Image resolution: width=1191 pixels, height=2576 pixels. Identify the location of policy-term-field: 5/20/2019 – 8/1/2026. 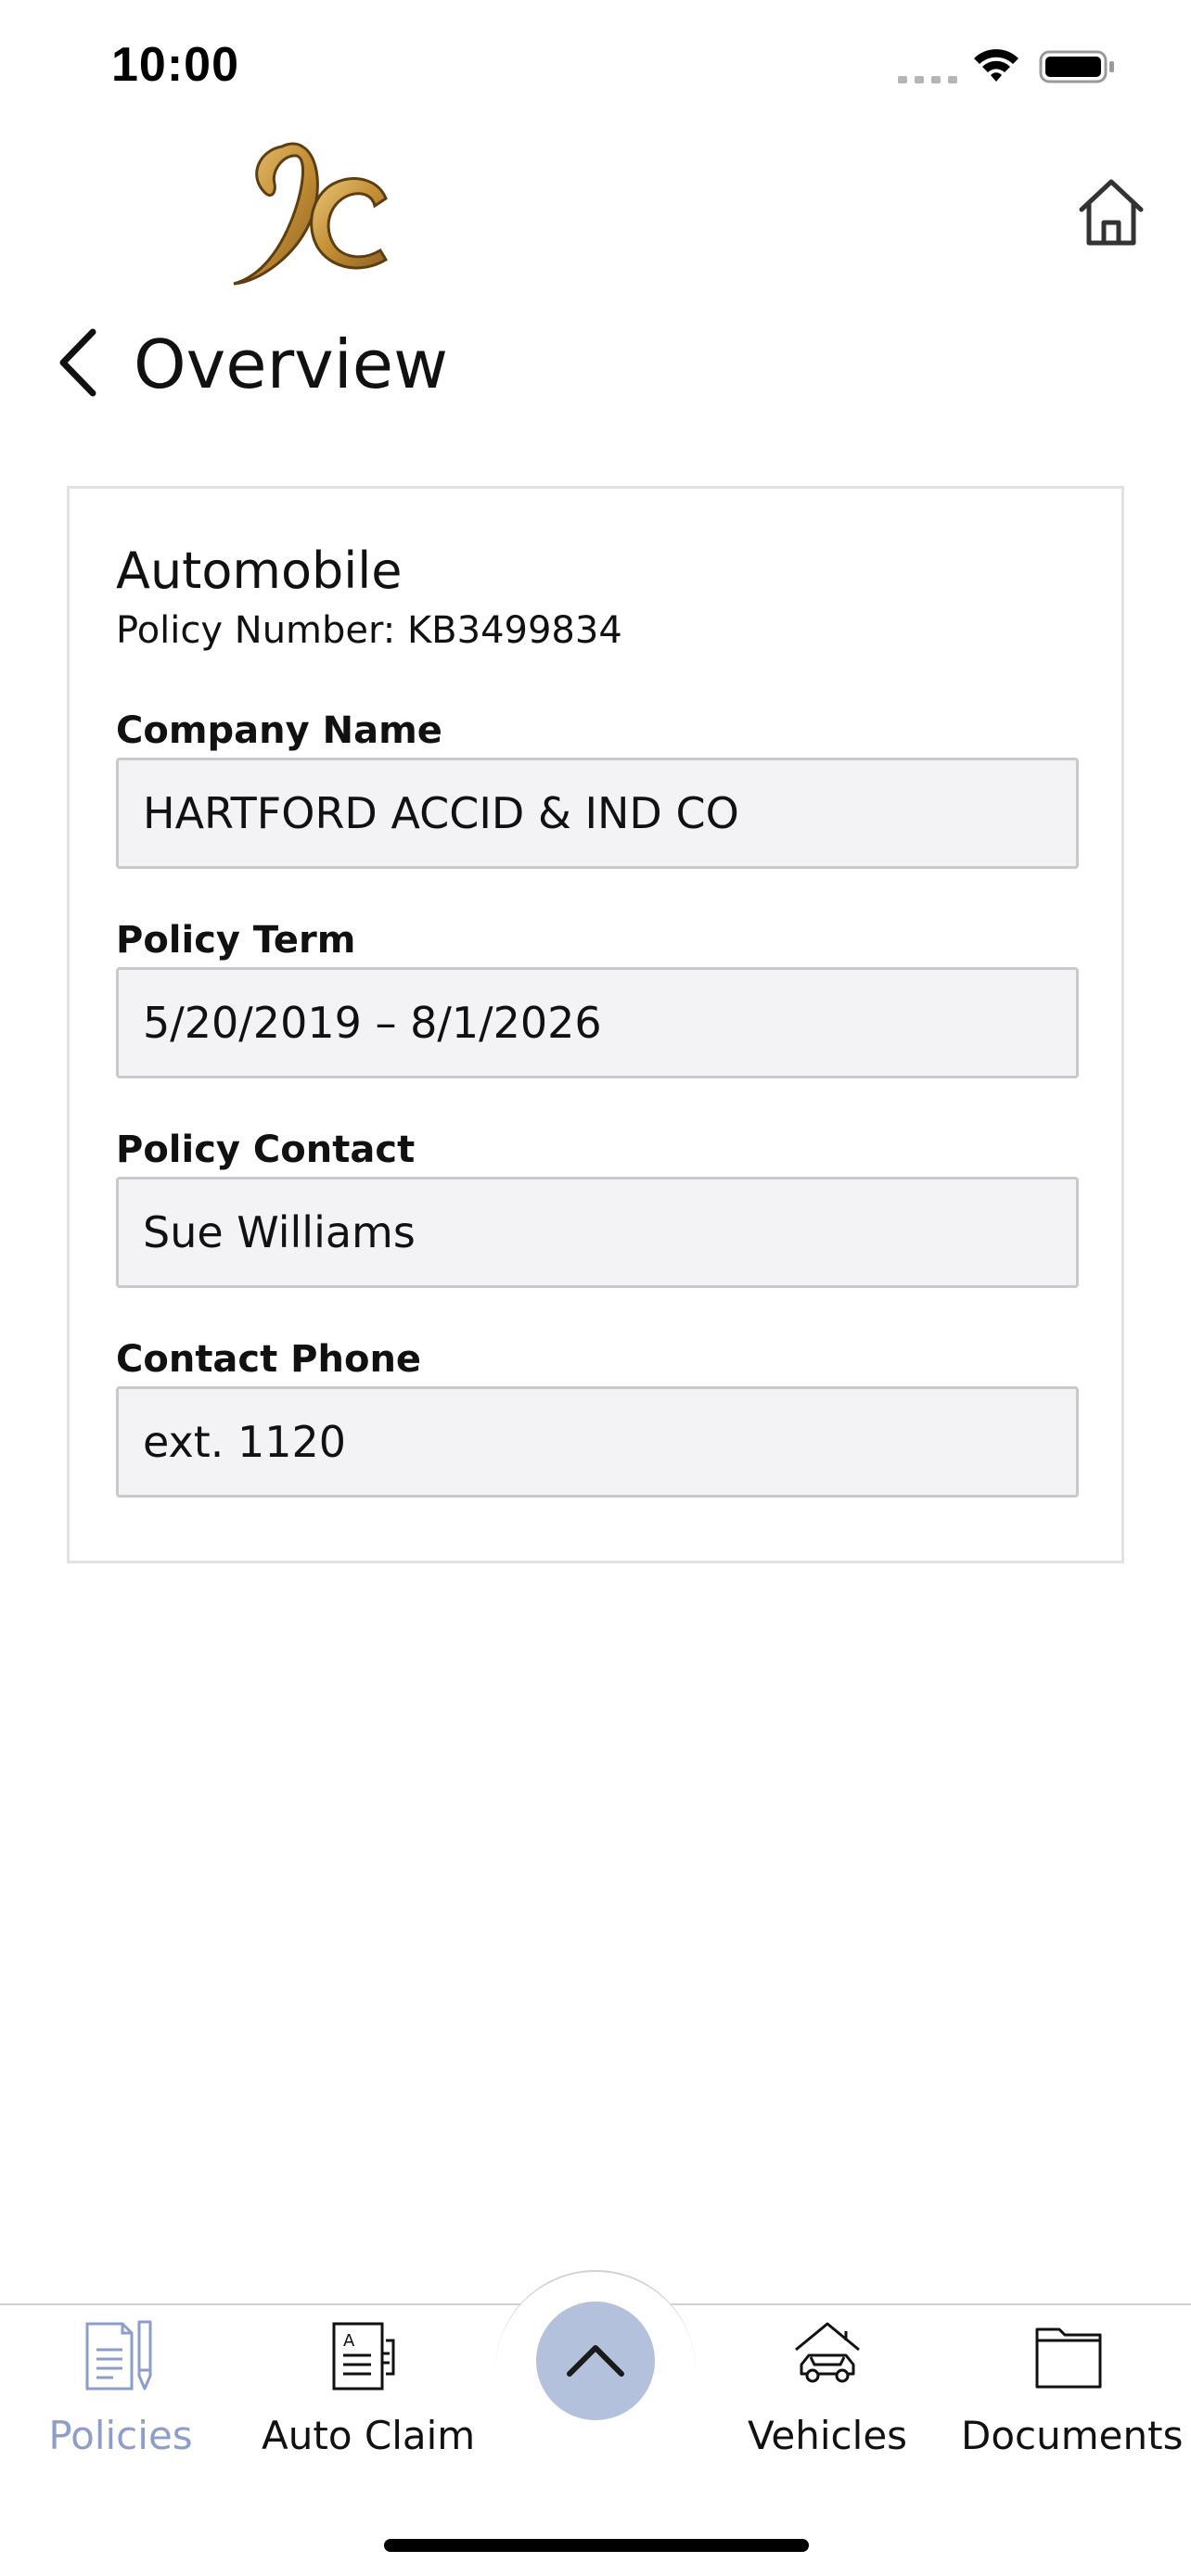
(597, 1023).